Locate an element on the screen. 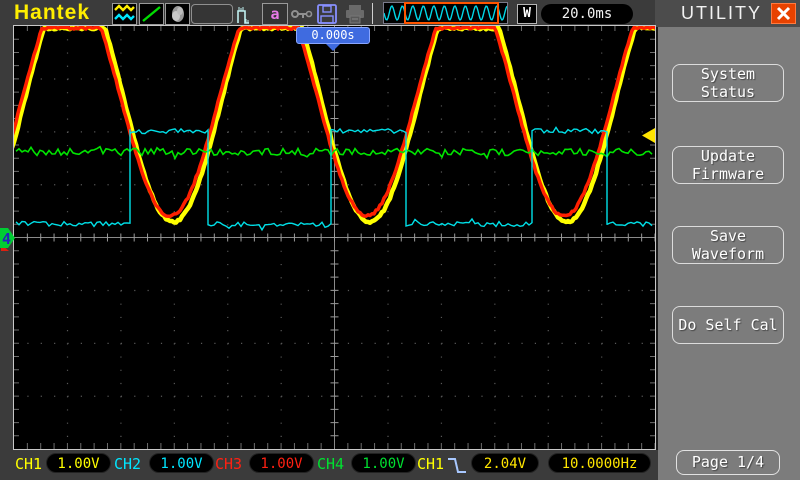 Image resolution: width=800 pixels, height=480 pixels. channel4-marker-label: 4 is located at coordinates (6, 239).